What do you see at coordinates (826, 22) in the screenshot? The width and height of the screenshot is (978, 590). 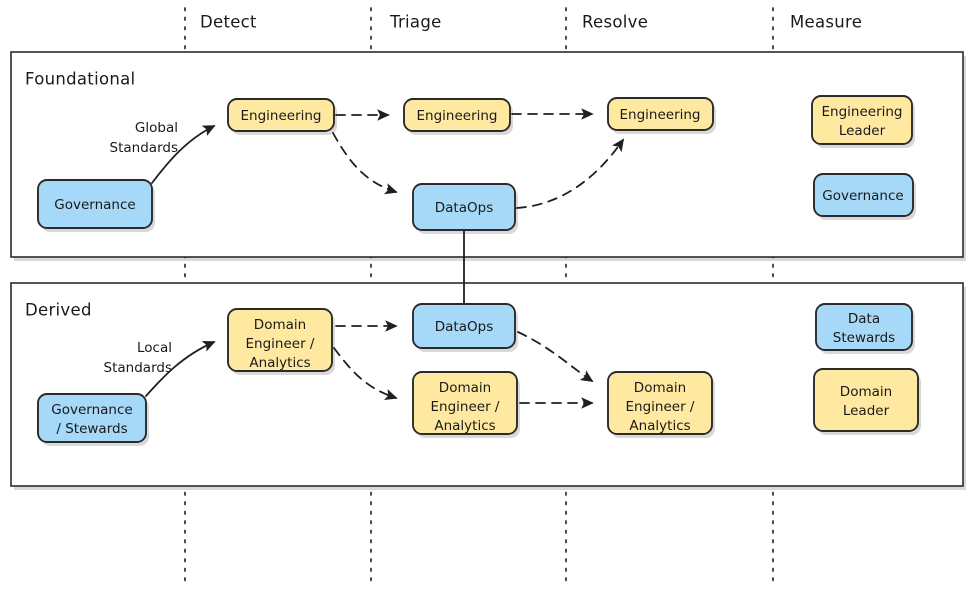 I see `column-header-measure: Measure` at bounding box center [826, 22].